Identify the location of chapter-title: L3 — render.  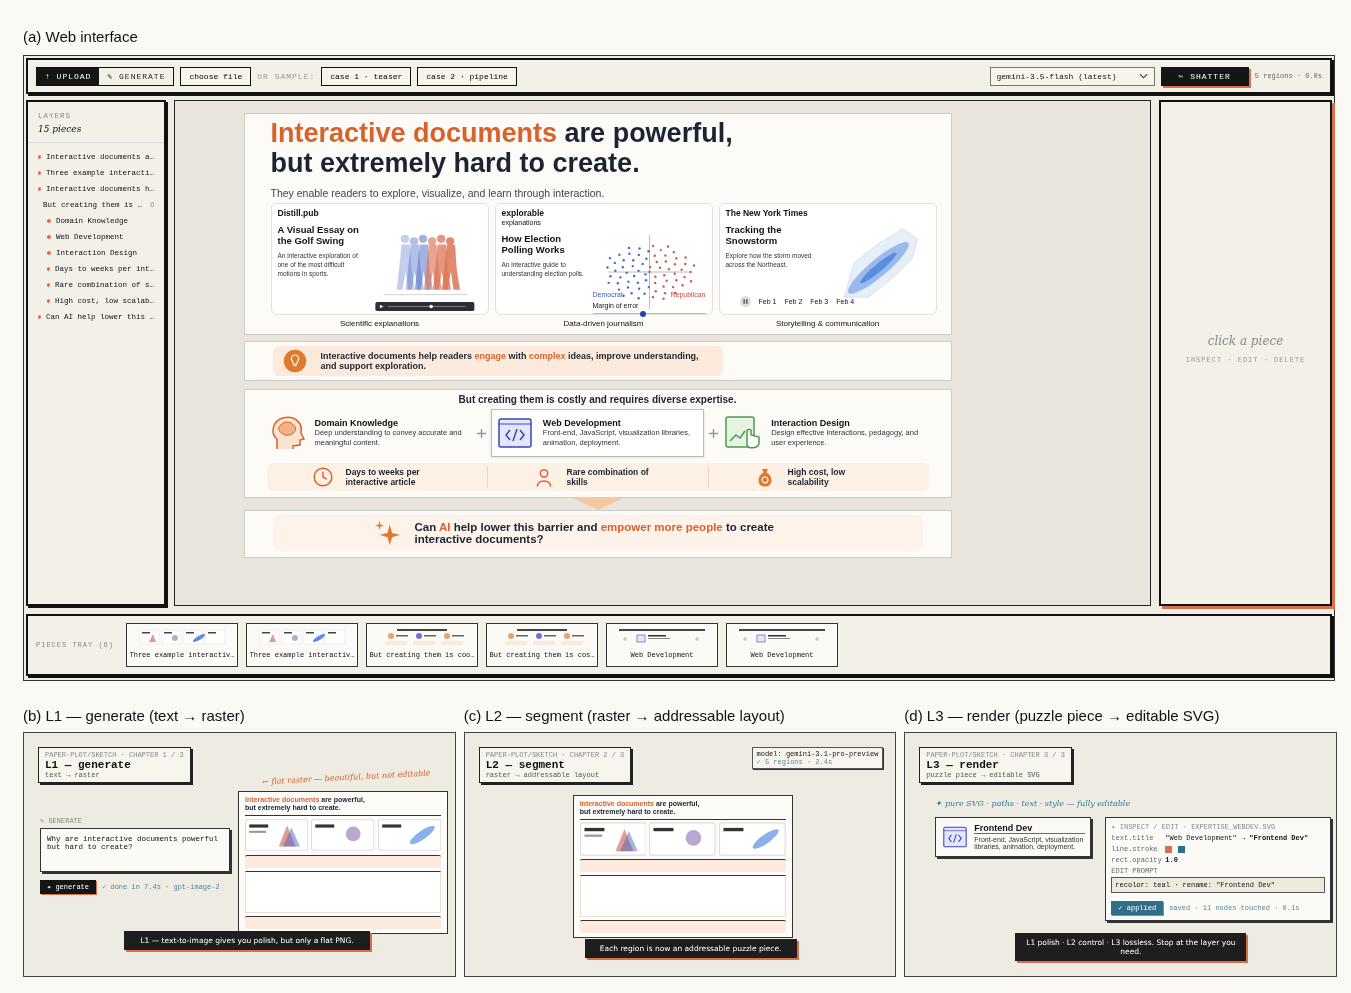
(963, 765).